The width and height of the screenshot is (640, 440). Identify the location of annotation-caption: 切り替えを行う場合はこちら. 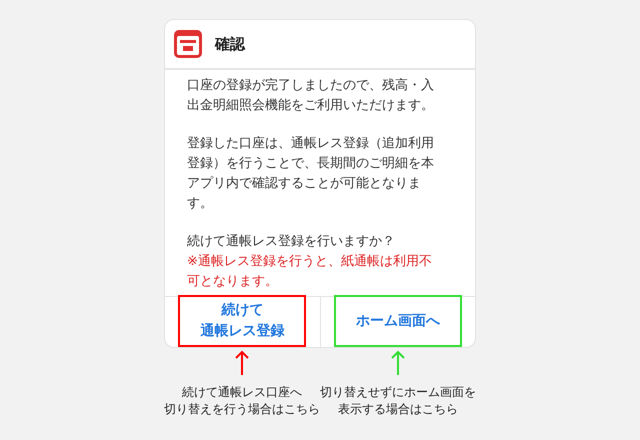
(242, 409).